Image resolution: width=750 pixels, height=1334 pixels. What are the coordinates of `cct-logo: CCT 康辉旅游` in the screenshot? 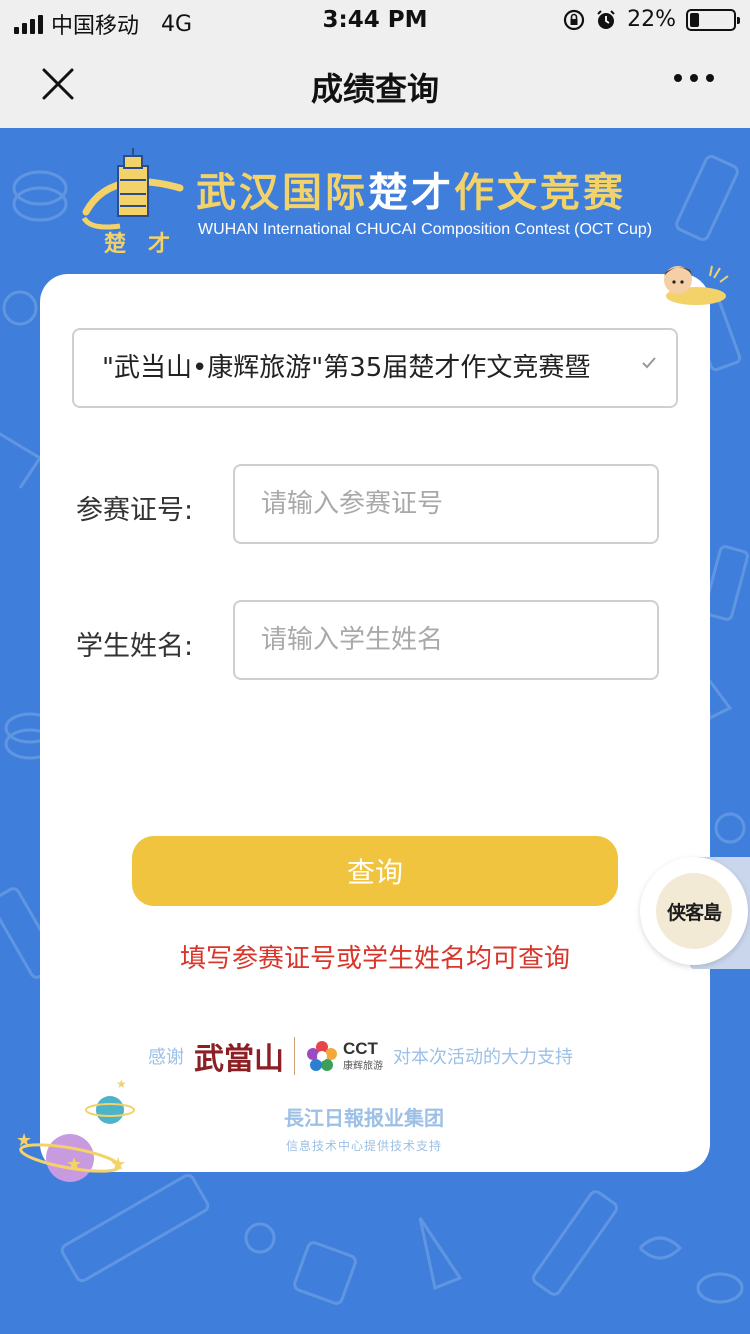 It's located at (344, 1056).